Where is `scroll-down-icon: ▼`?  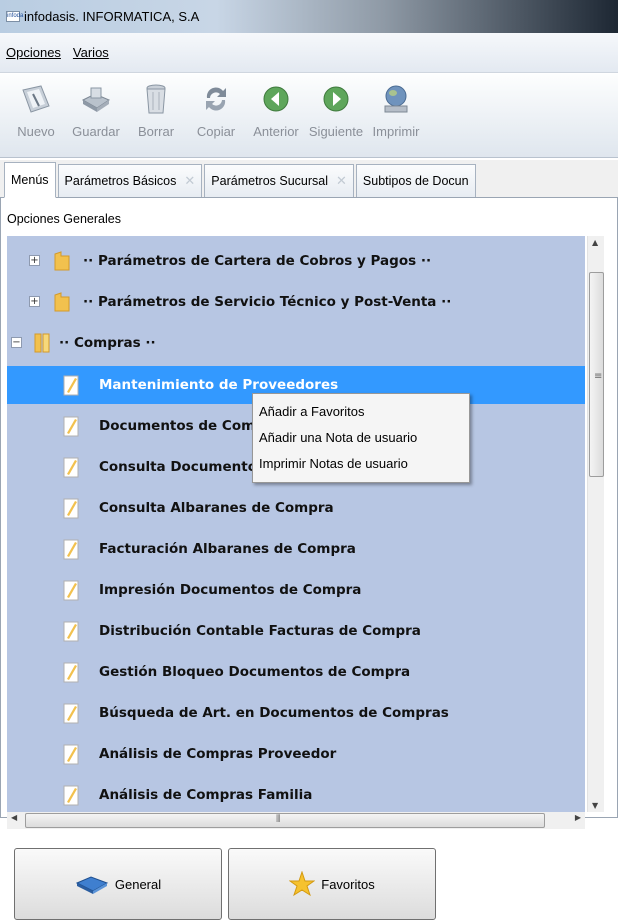 scroll-down-icon: ▼ is located at coordinates (595, 805).